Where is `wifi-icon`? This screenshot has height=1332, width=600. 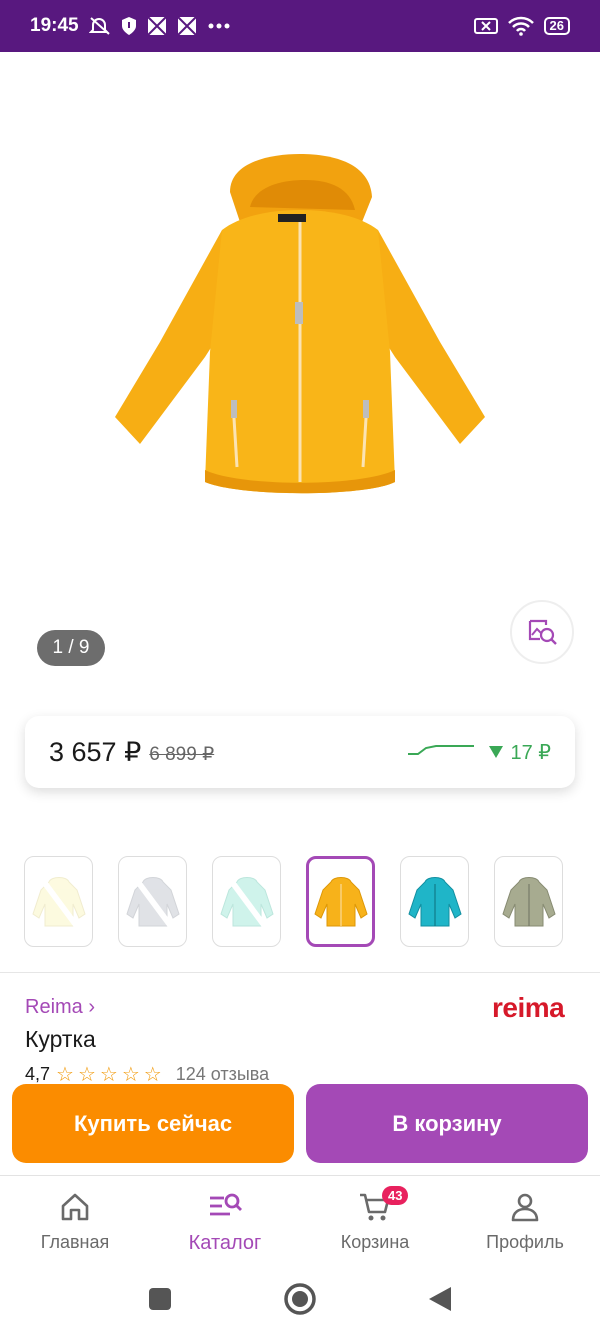
wifi-icon is located at coordinates (520, 26).